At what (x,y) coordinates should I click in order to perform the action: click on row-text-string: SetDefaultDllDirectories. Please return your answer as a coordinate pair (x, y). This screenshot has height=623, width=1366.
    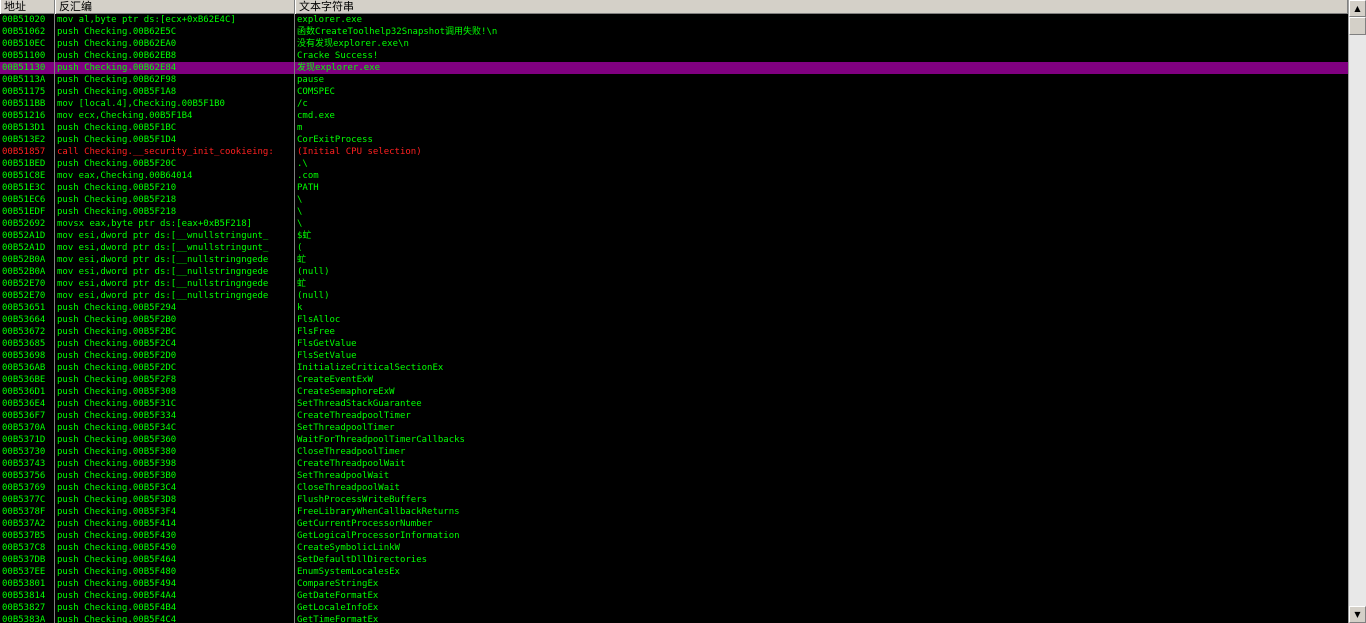
    Looking at the image, I should click on (362, 560).